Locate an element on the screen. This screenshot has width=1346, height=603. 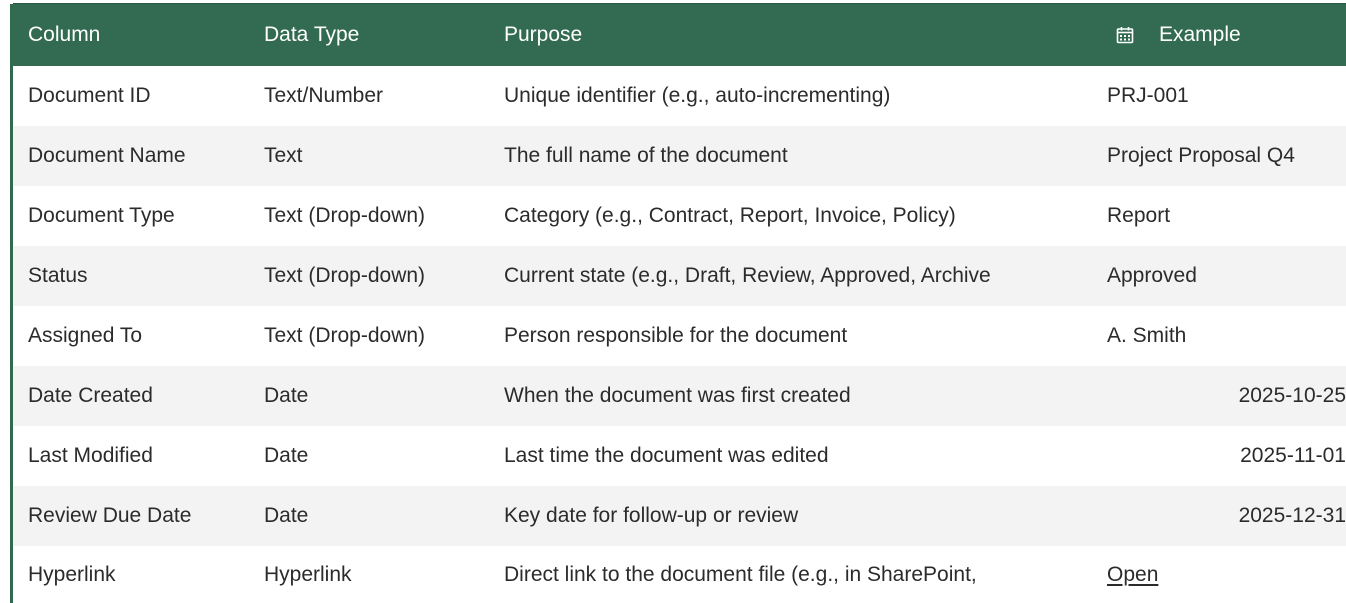
cell-column: Review Due Date is located at coordinates (143, 516).